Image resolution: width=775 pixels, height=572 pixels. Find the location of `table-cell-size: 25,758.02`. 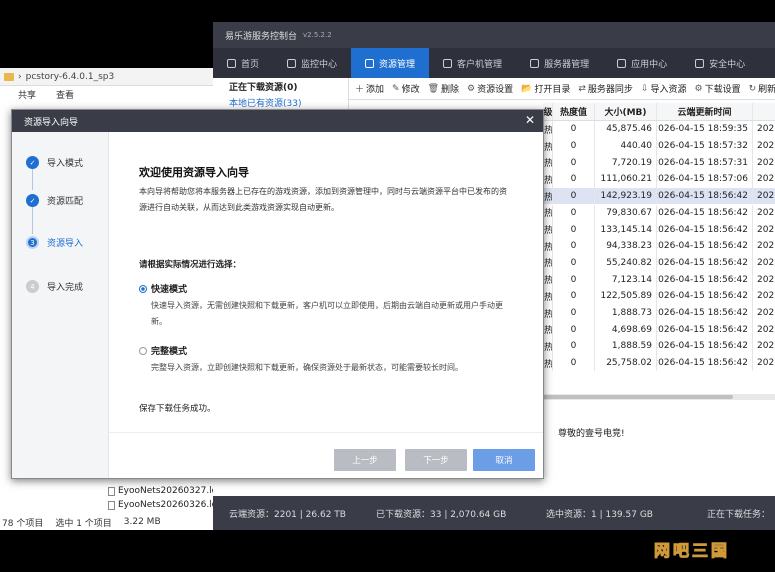

table-cell-size: 25,758.02 is located at coordinates (626, 363).